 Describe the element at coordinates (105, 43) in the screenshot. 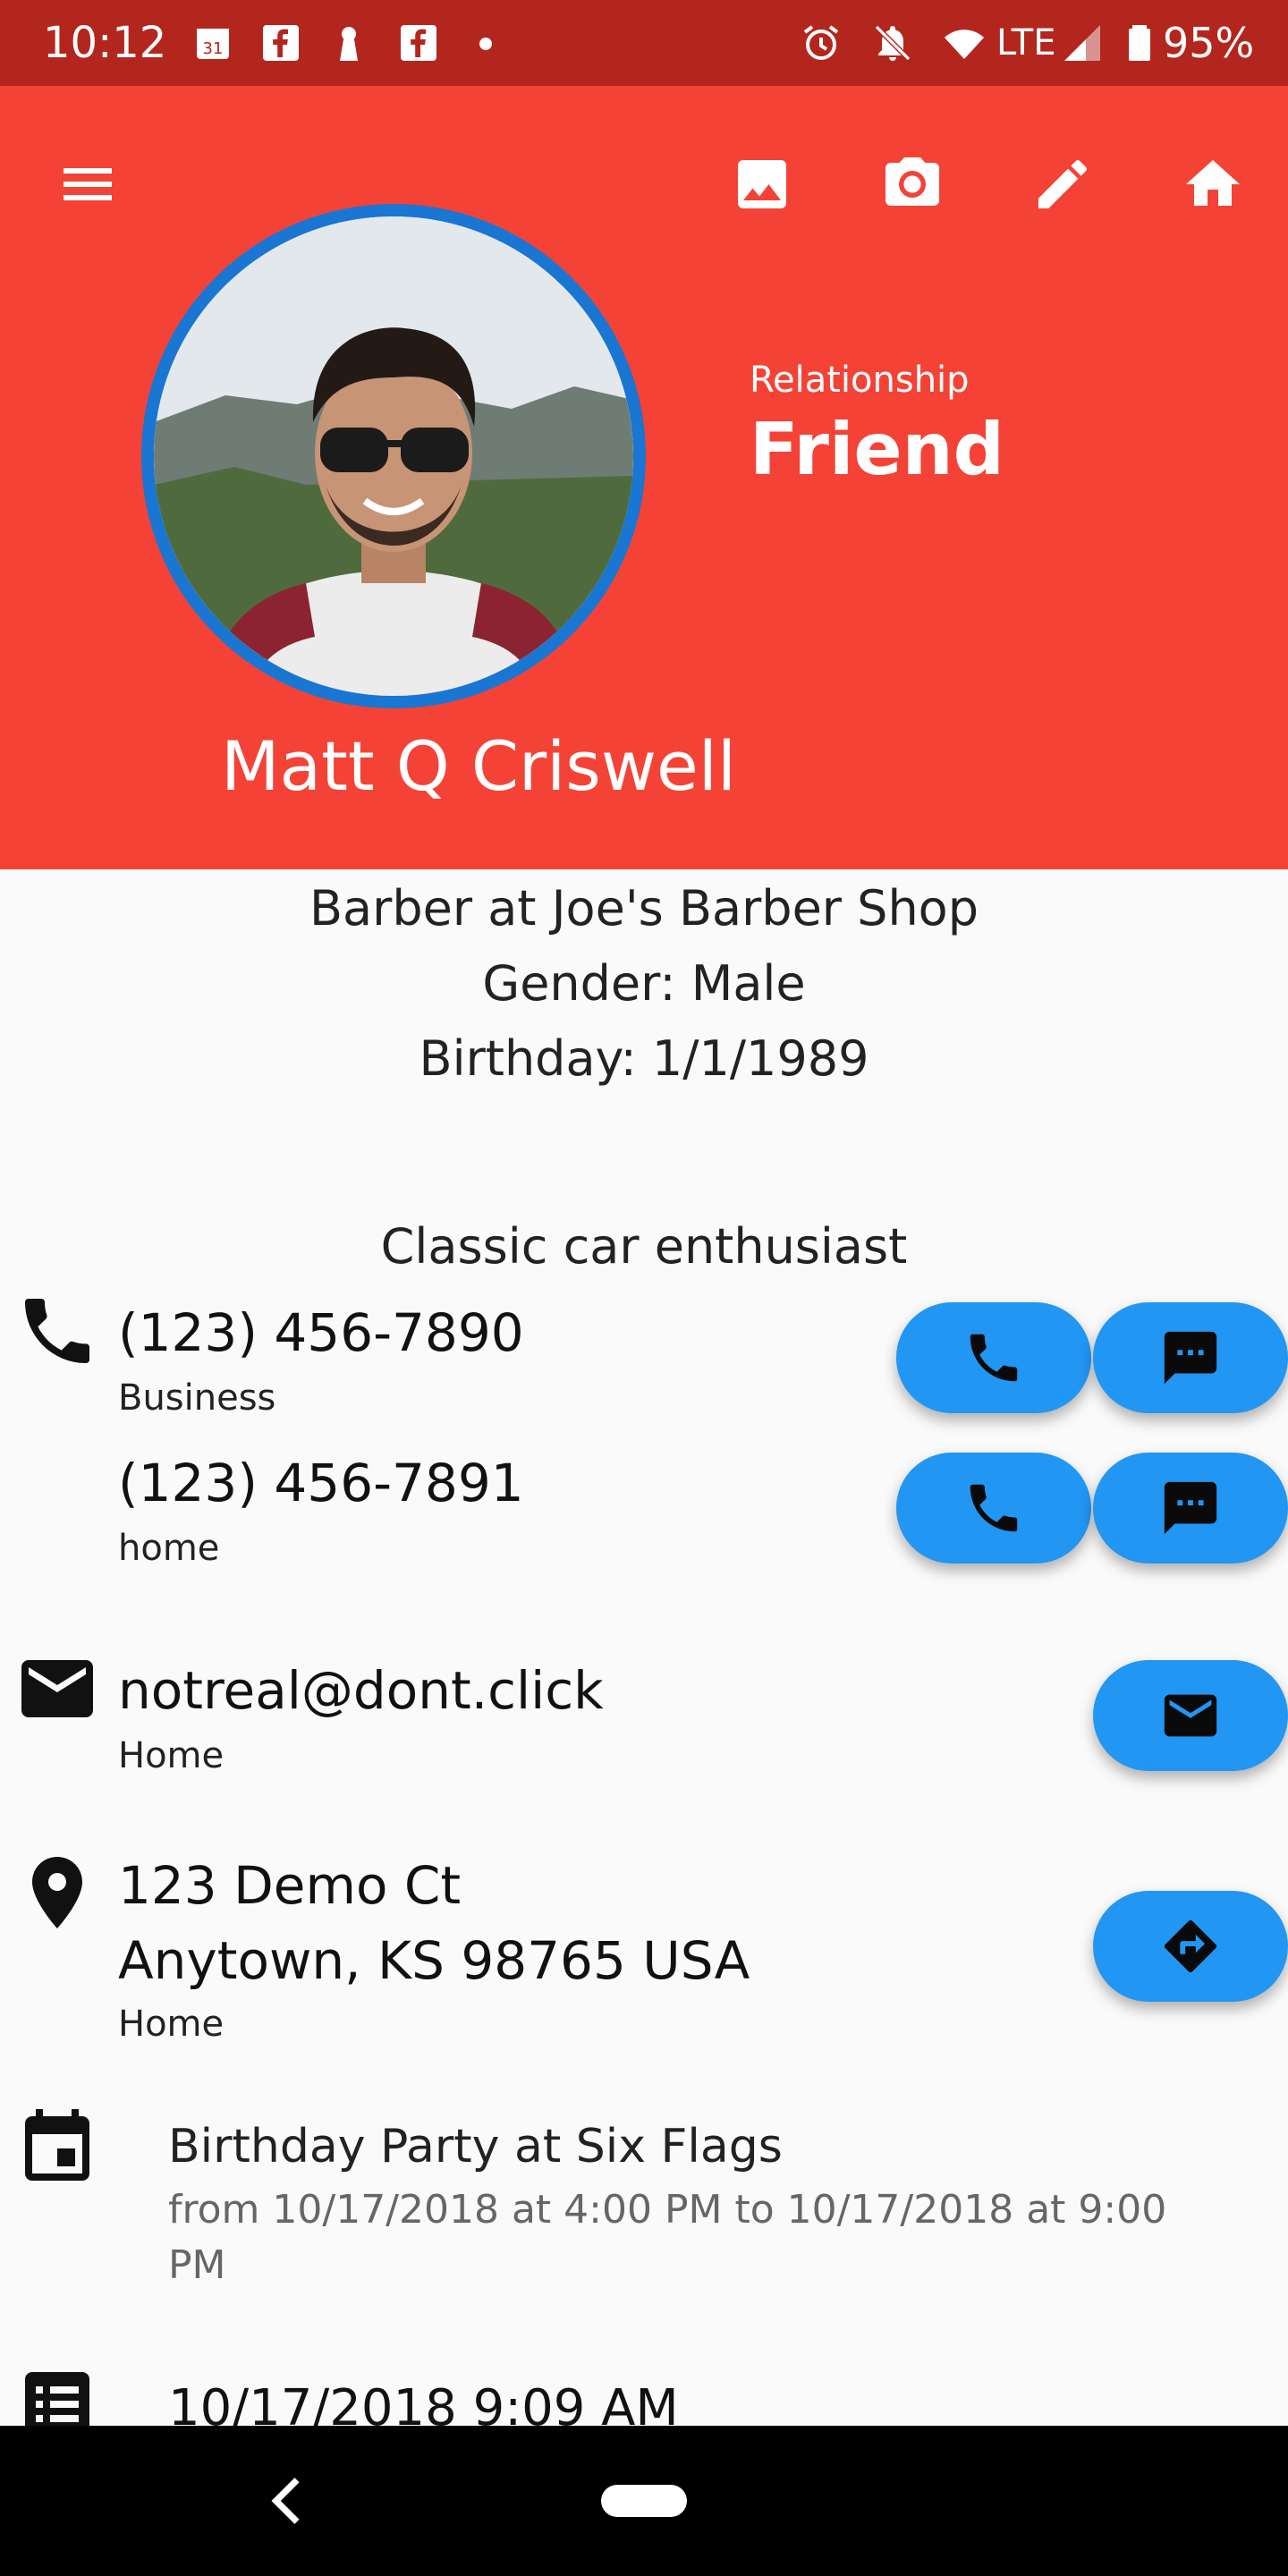

I see `status-time: 10:12` at that location.